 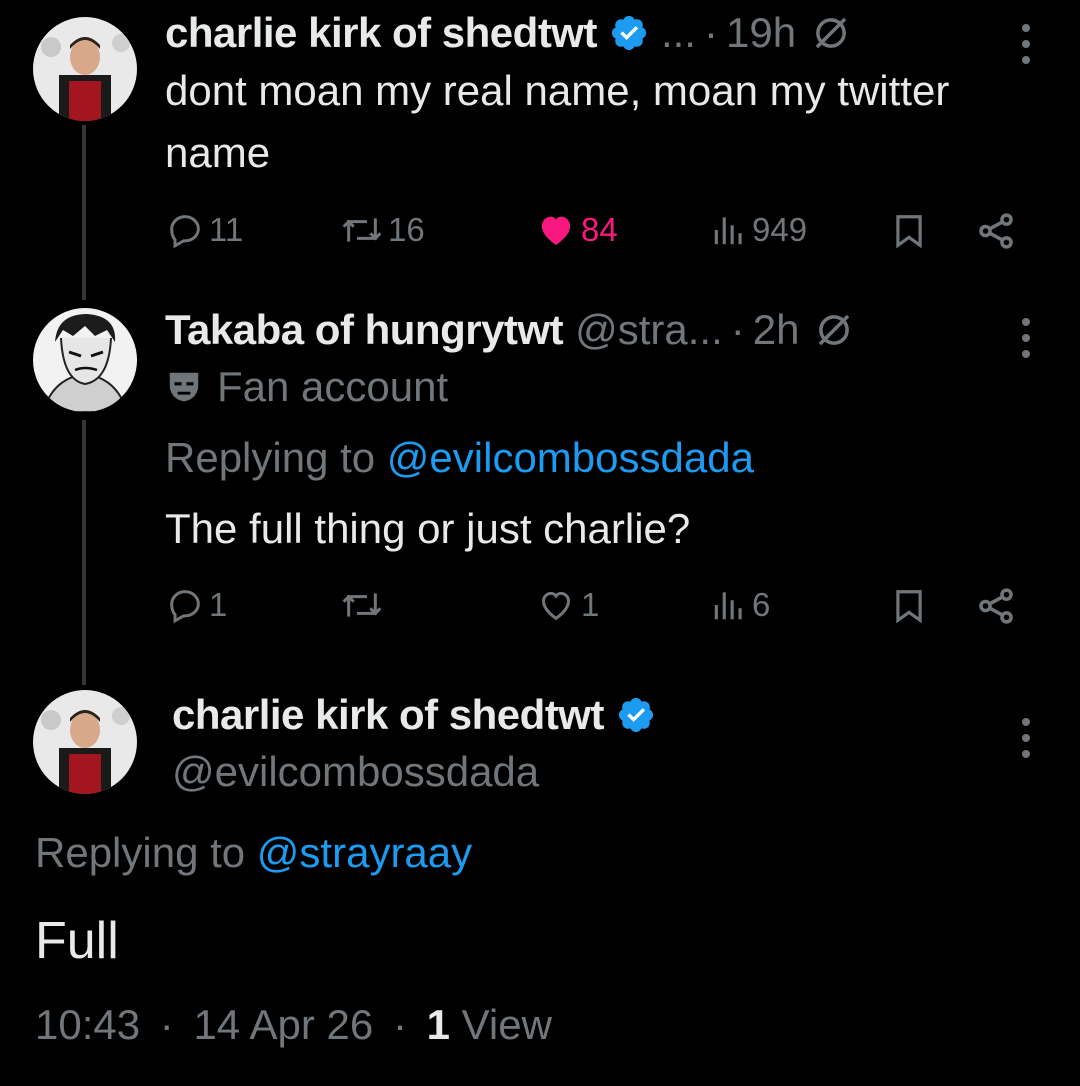 I want to click on display-name: Takaba of hungrytwt, so click(x=364, y=330).